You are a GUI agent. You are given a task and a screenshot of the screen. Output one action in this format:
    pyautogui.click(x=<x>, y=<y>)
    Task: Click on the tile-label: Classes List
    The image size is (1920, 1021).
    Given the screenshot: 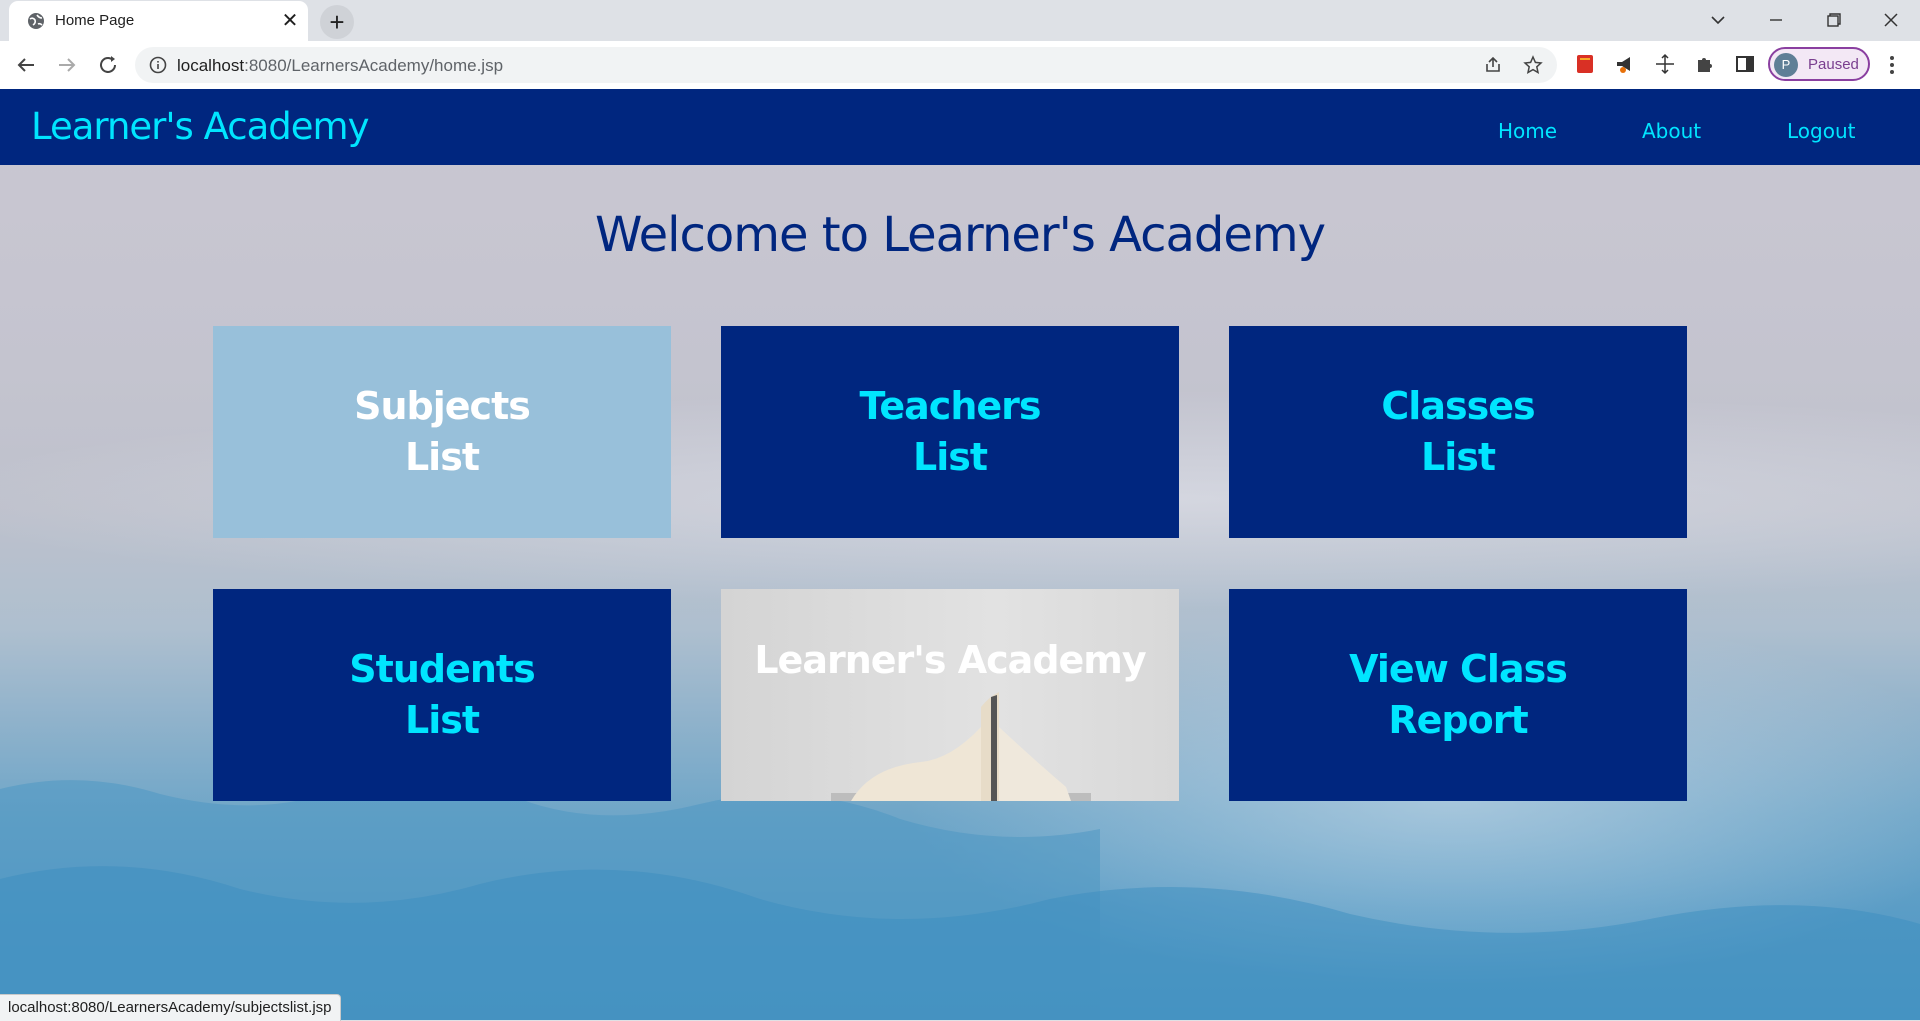 What is the action you would take?
    pyautogui.click(x=1458, y=431)
    